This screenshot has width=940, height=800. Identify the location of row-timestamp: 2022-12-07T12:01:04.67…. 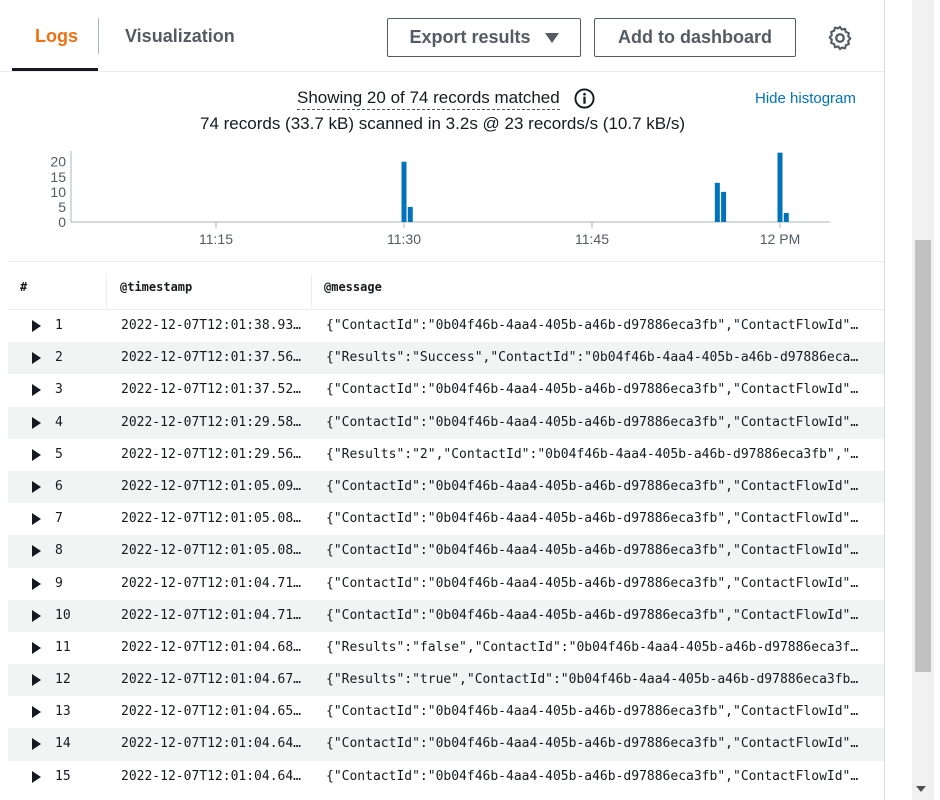
(211, 680).